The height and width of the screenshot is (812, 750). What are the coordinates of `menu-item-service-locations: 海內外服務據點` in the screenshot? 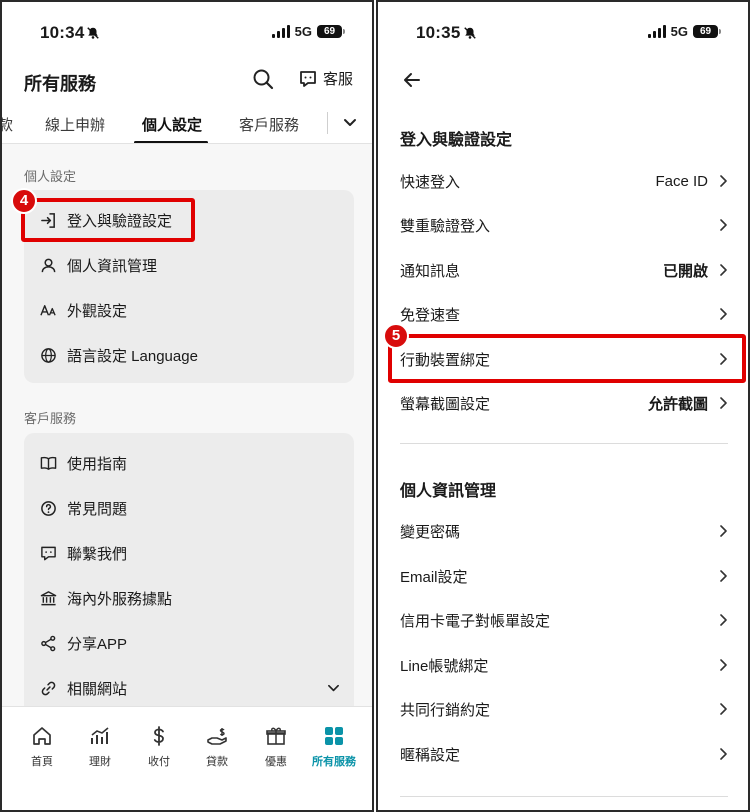 It's located at (106, 598).